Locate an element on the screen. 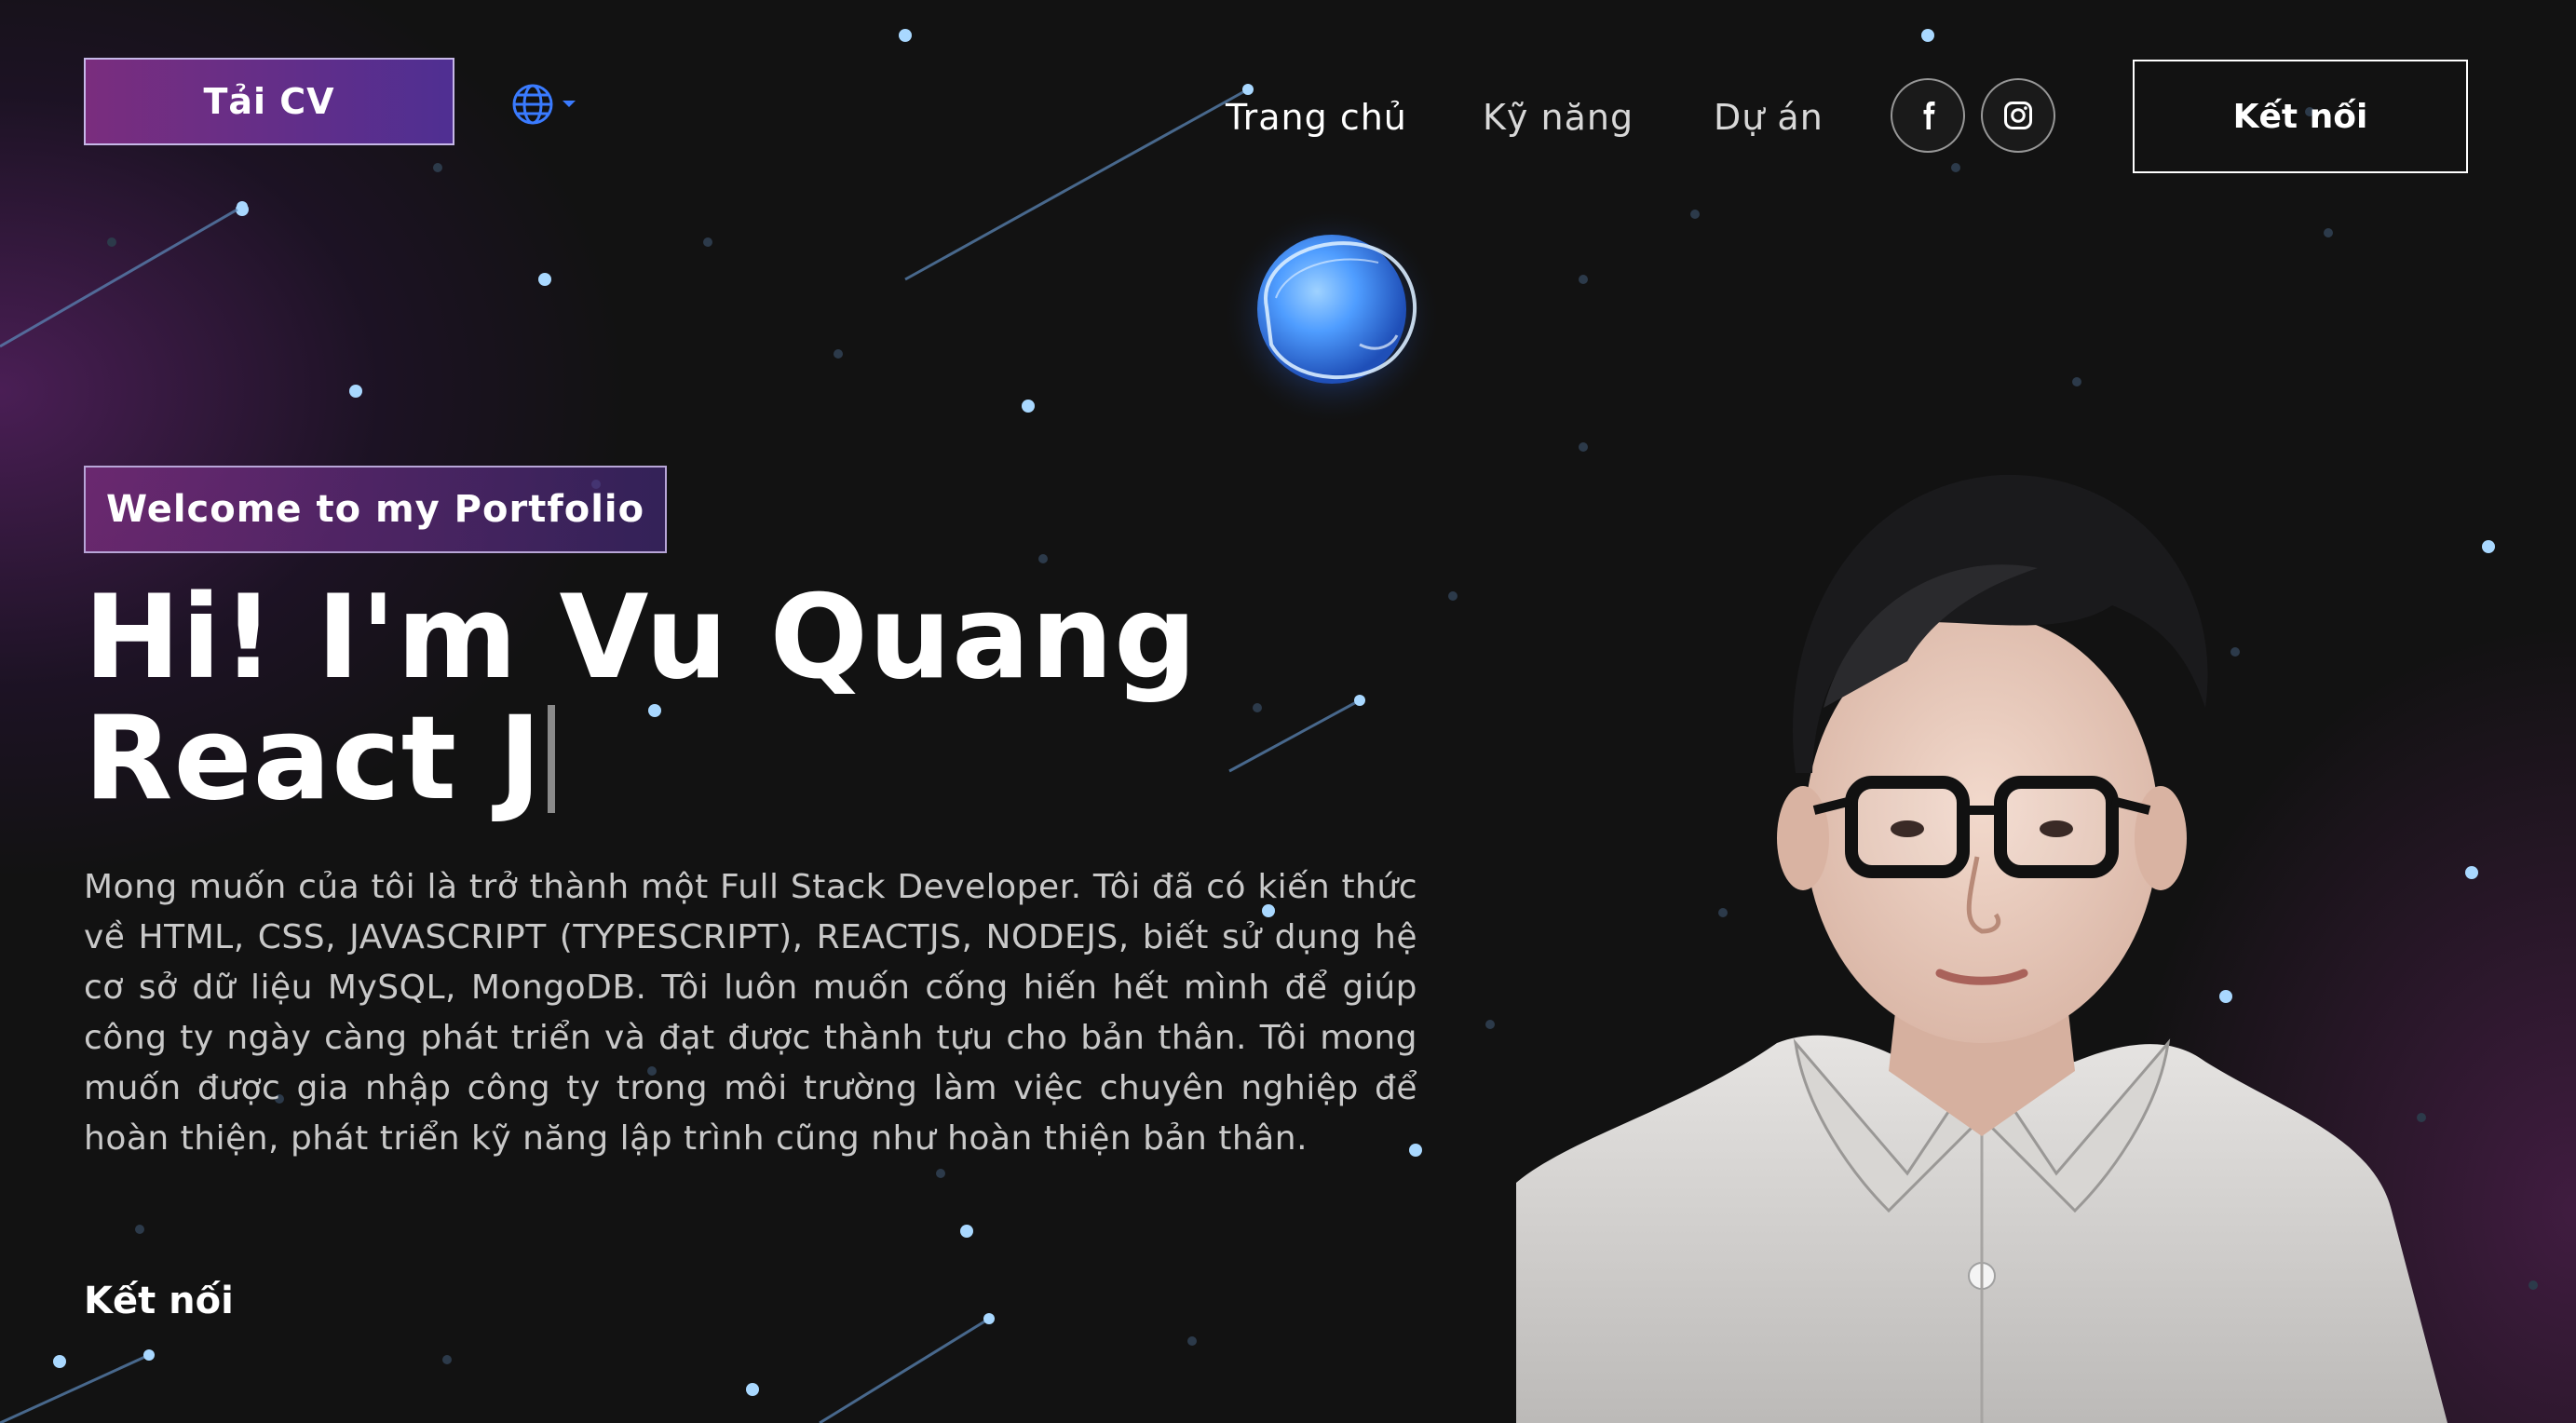  nav-item-projects: Dự án is located at coordinates (1769, 117).